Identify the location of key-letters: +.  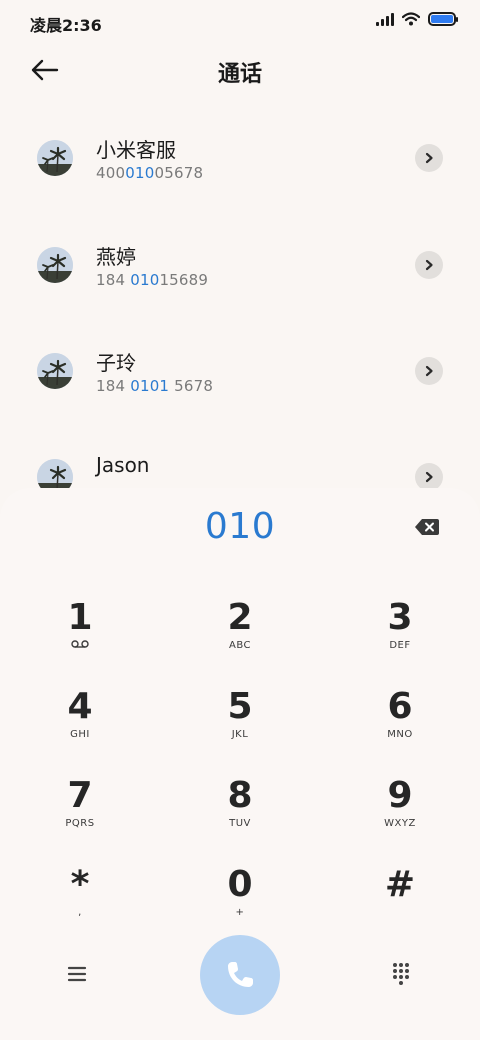
(240, 912).